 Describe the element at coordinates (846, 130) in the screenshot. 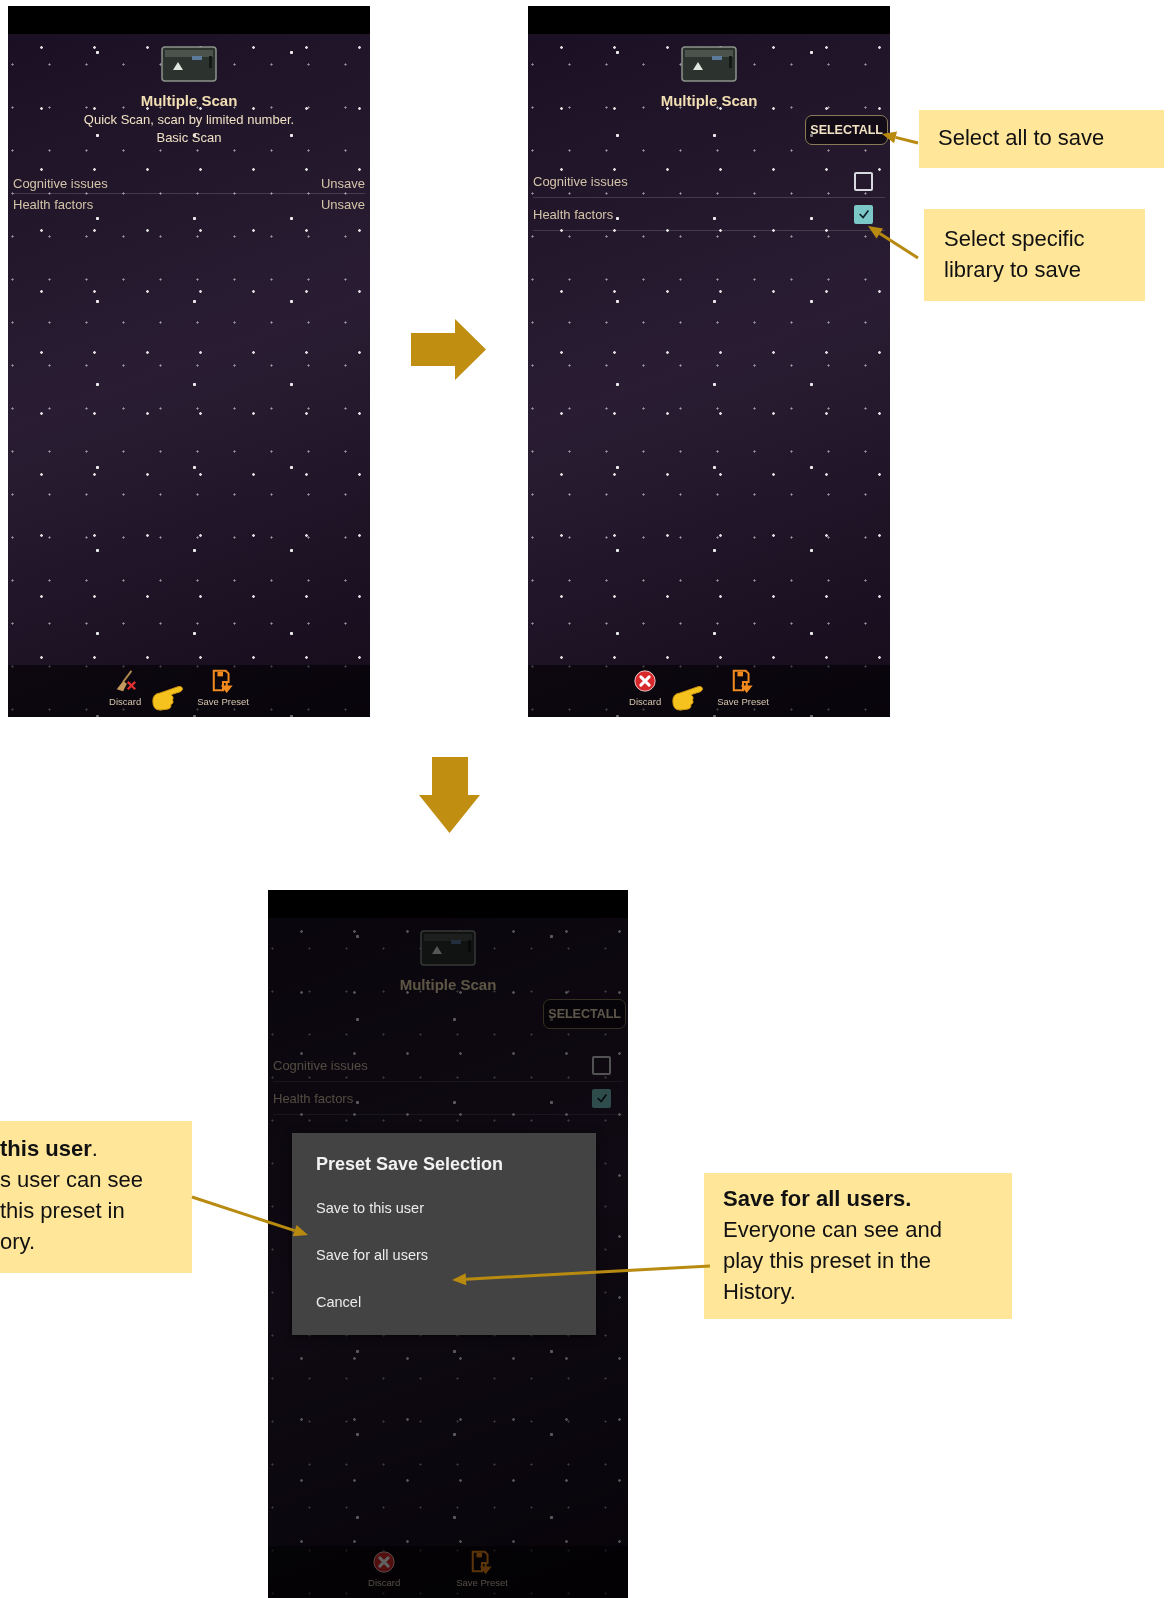

I see `select-all-button: SELECTALL` at that location.